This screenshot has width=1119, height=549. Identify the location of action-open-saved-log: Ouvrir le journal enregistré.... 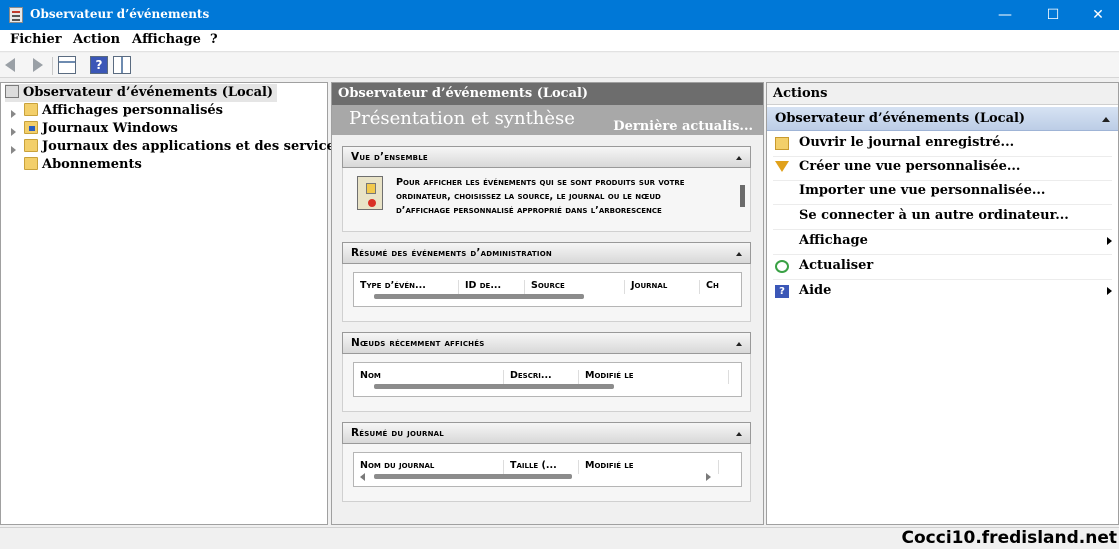
(942, 144).